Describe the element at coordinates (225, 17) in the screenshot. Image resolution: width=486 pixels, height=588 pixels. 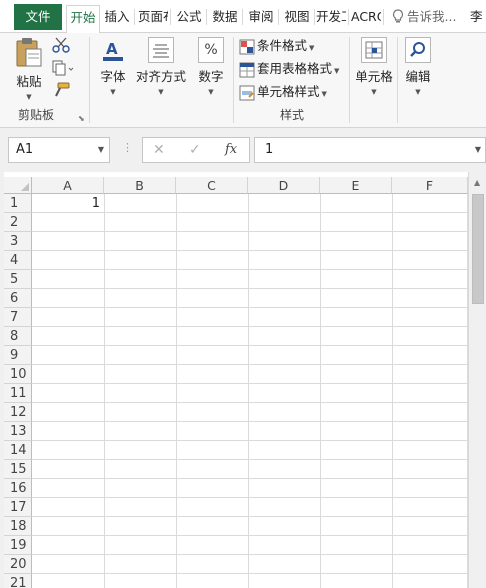
I see `tab-data: 数据` at that location.